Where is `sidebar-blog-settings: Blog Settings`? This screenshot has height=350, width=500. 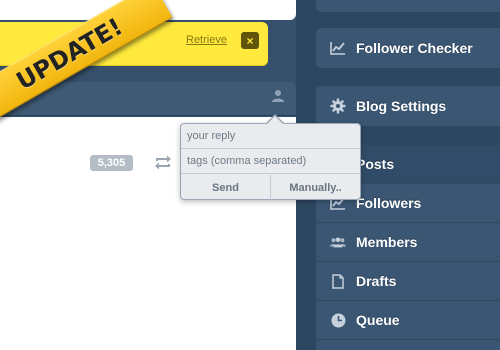 sidebar-blog-settings: Blog Settings is located at coordinates (408, 106).